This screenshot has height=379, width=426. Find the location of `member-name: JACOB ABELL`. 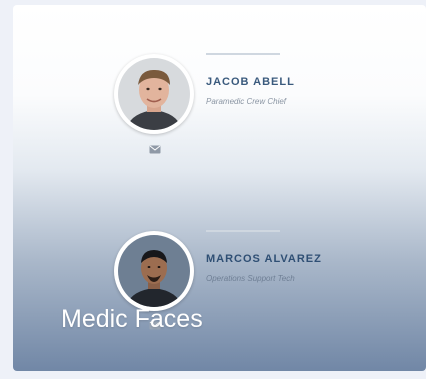

member-name: JACOB ABELL is located at coordinates (250, 82).